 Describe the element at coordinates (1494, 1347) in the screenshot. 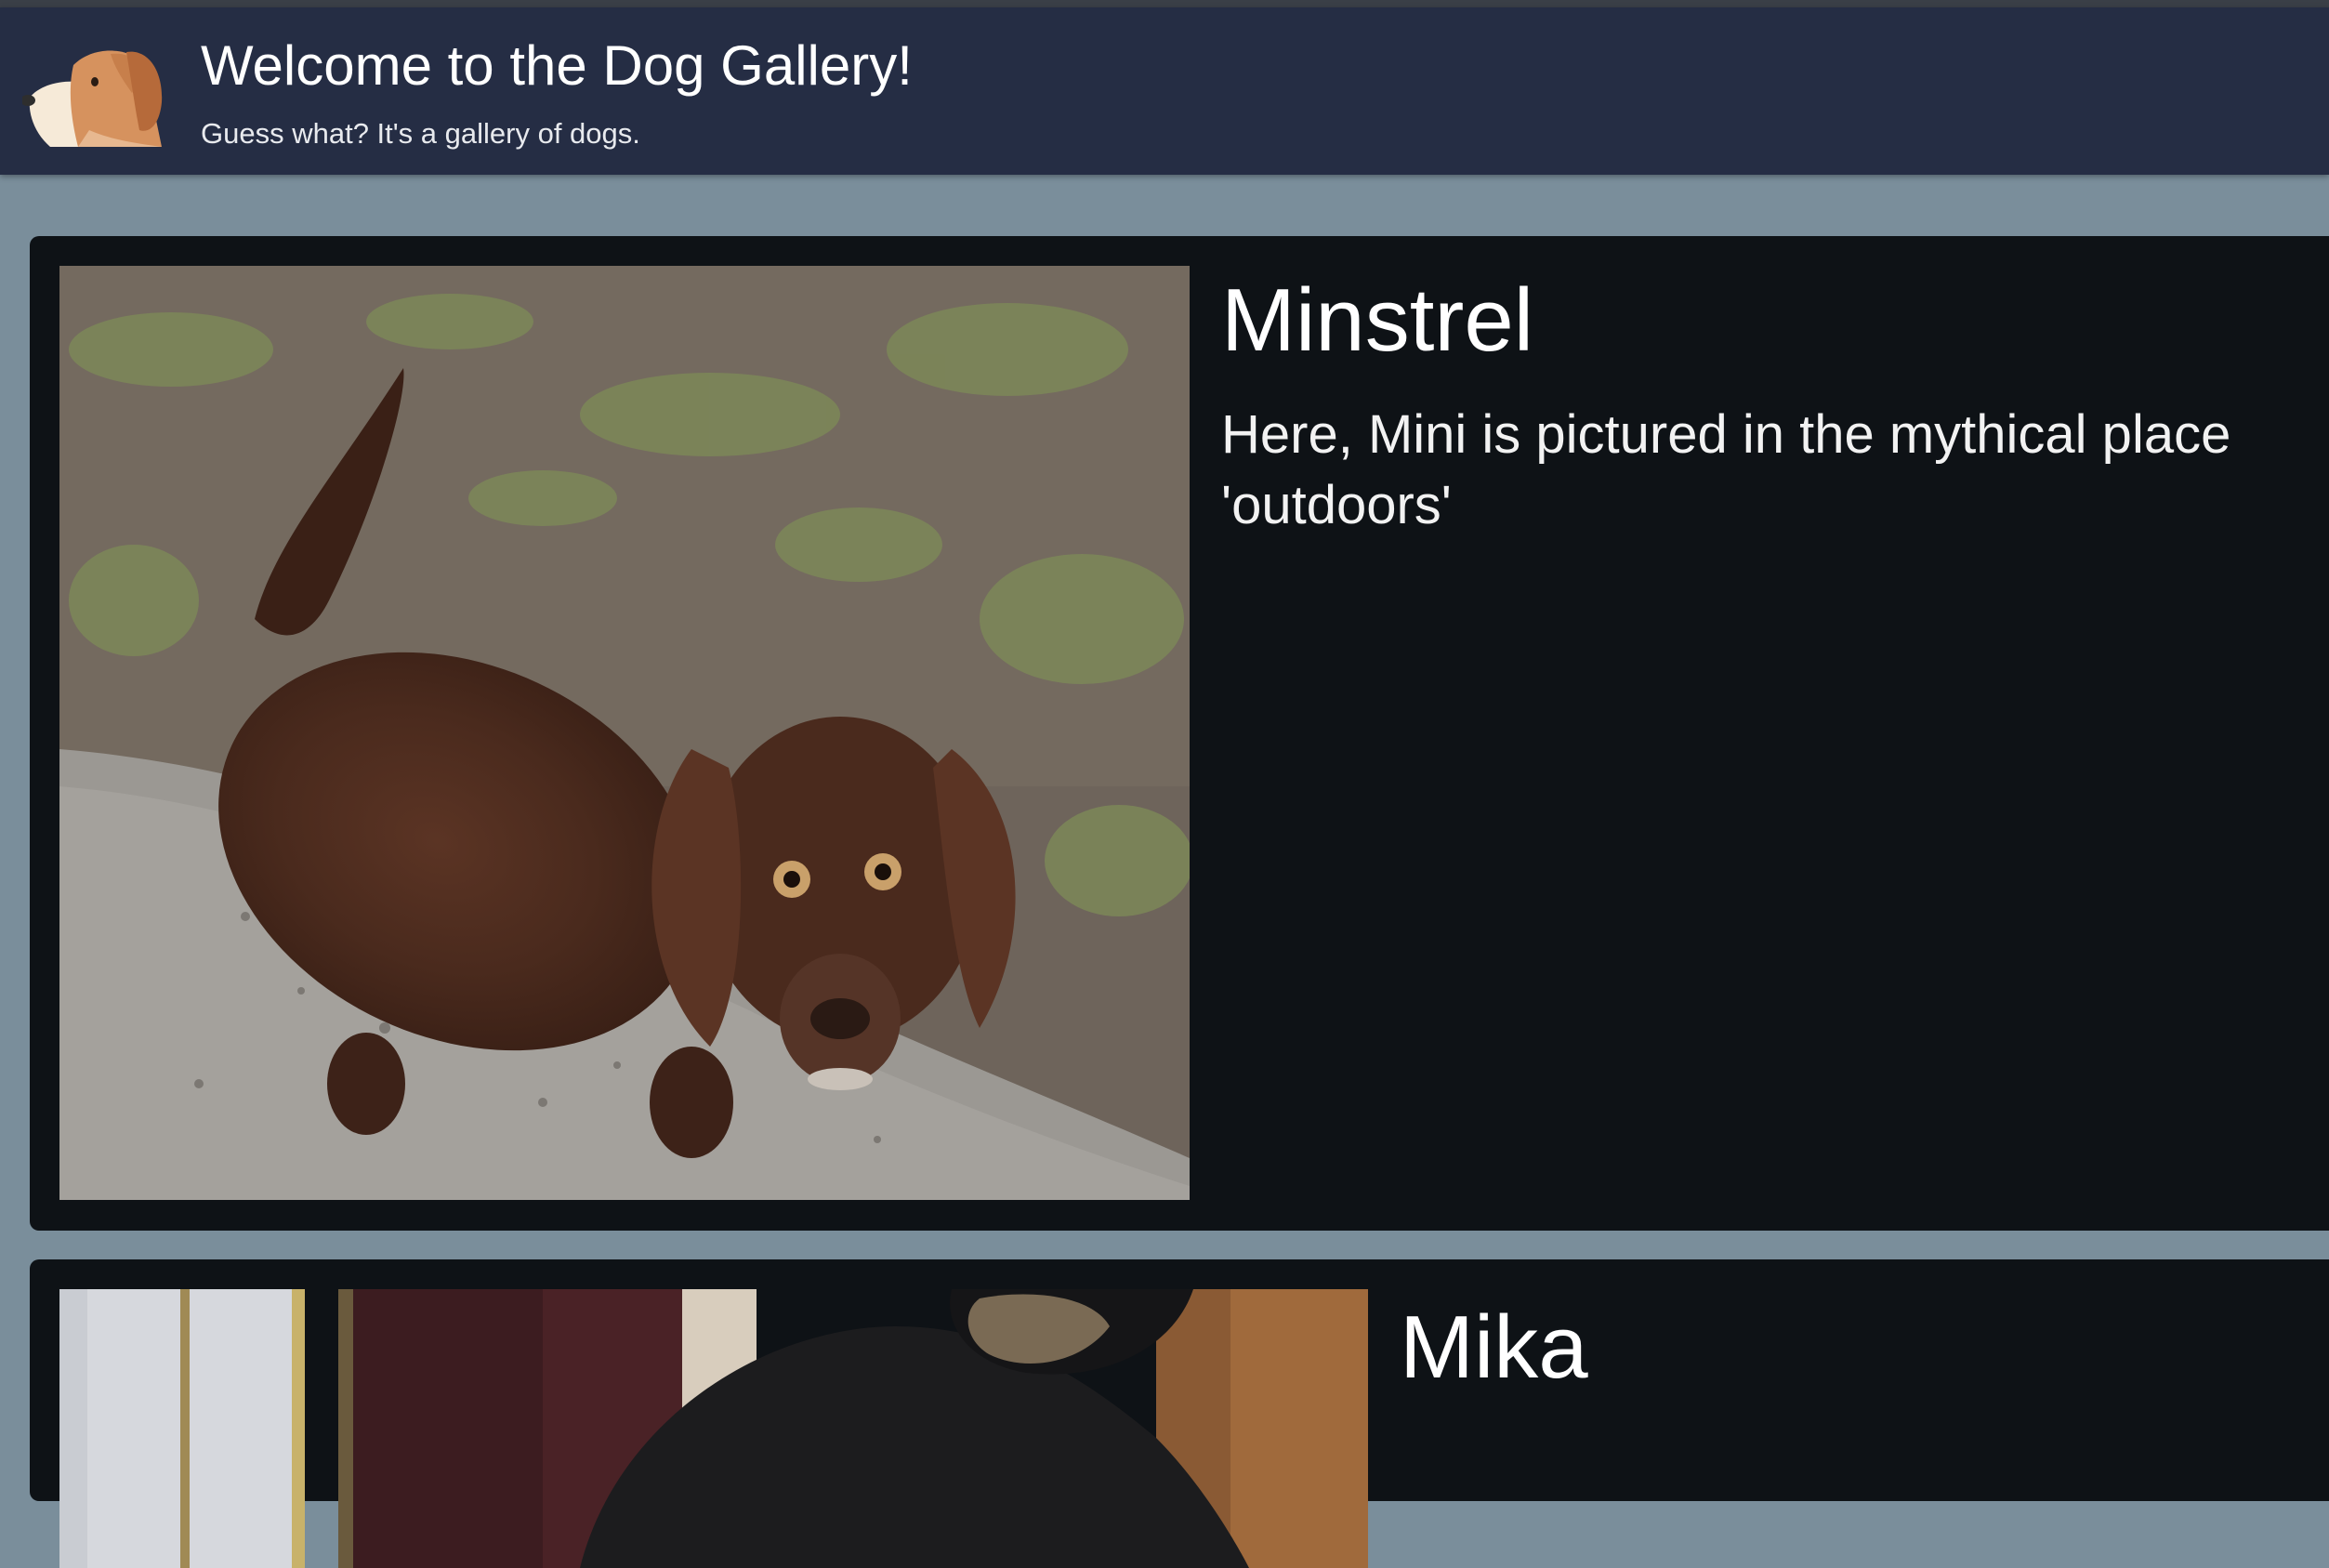

I see `dog-name: Mika` at that location.